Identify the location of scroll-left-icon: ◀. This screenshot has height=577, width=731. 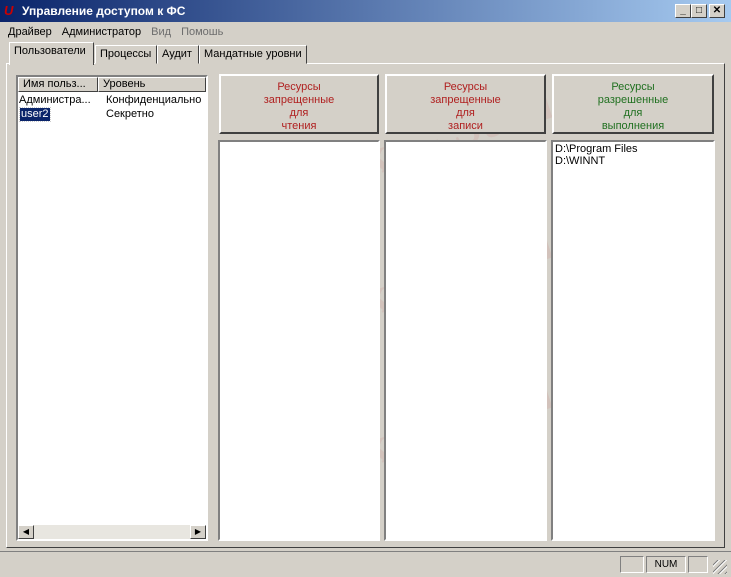
(26, 532).